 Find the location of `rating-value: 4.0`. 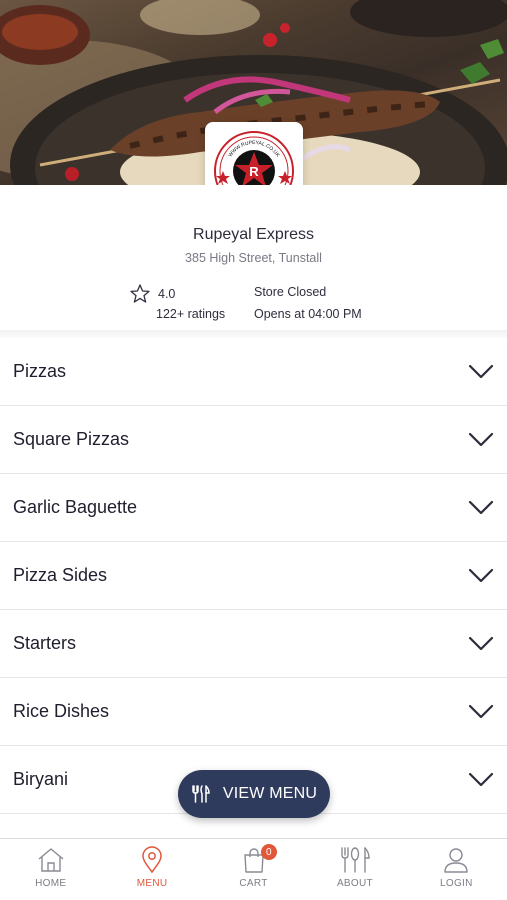

rating-value: 4.0 is located at coordinates (167, 293).